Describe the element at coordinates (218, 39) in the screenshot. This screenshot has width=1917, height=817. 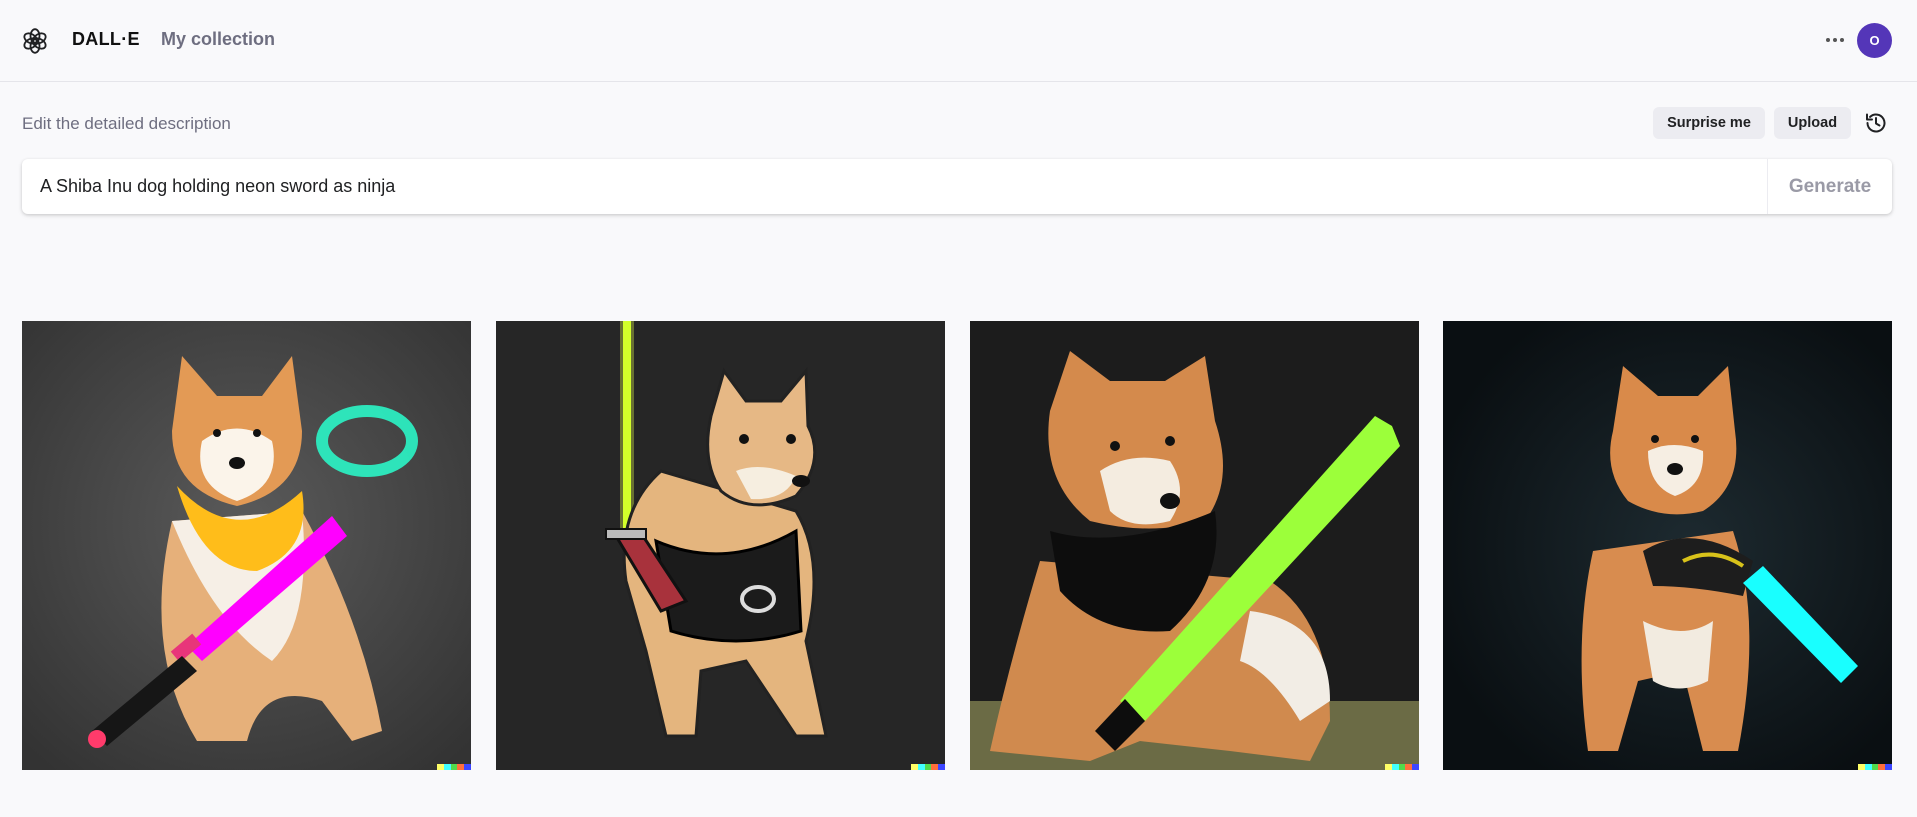
I see `my-collection-link: My collection` at that location.